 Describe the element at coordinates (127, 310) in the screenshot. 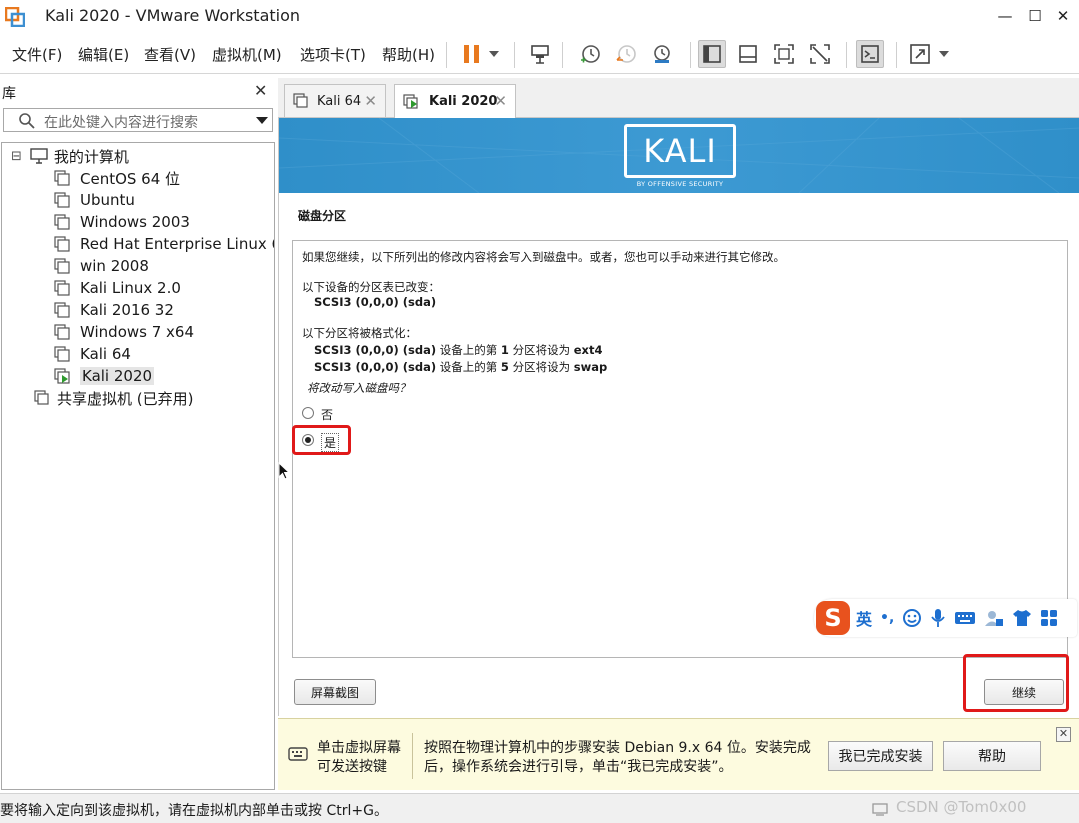

I see `tree-label: Kali 2016 32` at that location.